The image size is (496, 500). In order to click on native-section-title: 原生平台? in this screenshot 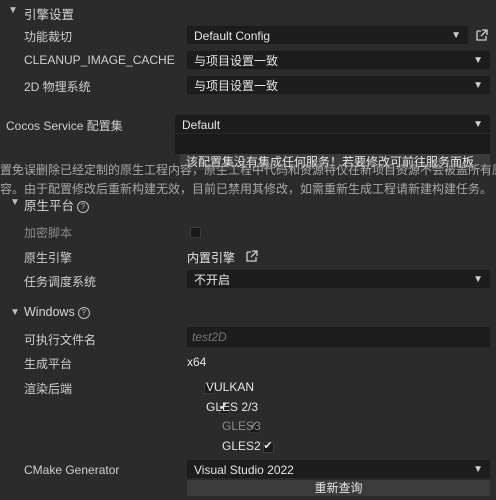, I will do `click(57, 204)`.